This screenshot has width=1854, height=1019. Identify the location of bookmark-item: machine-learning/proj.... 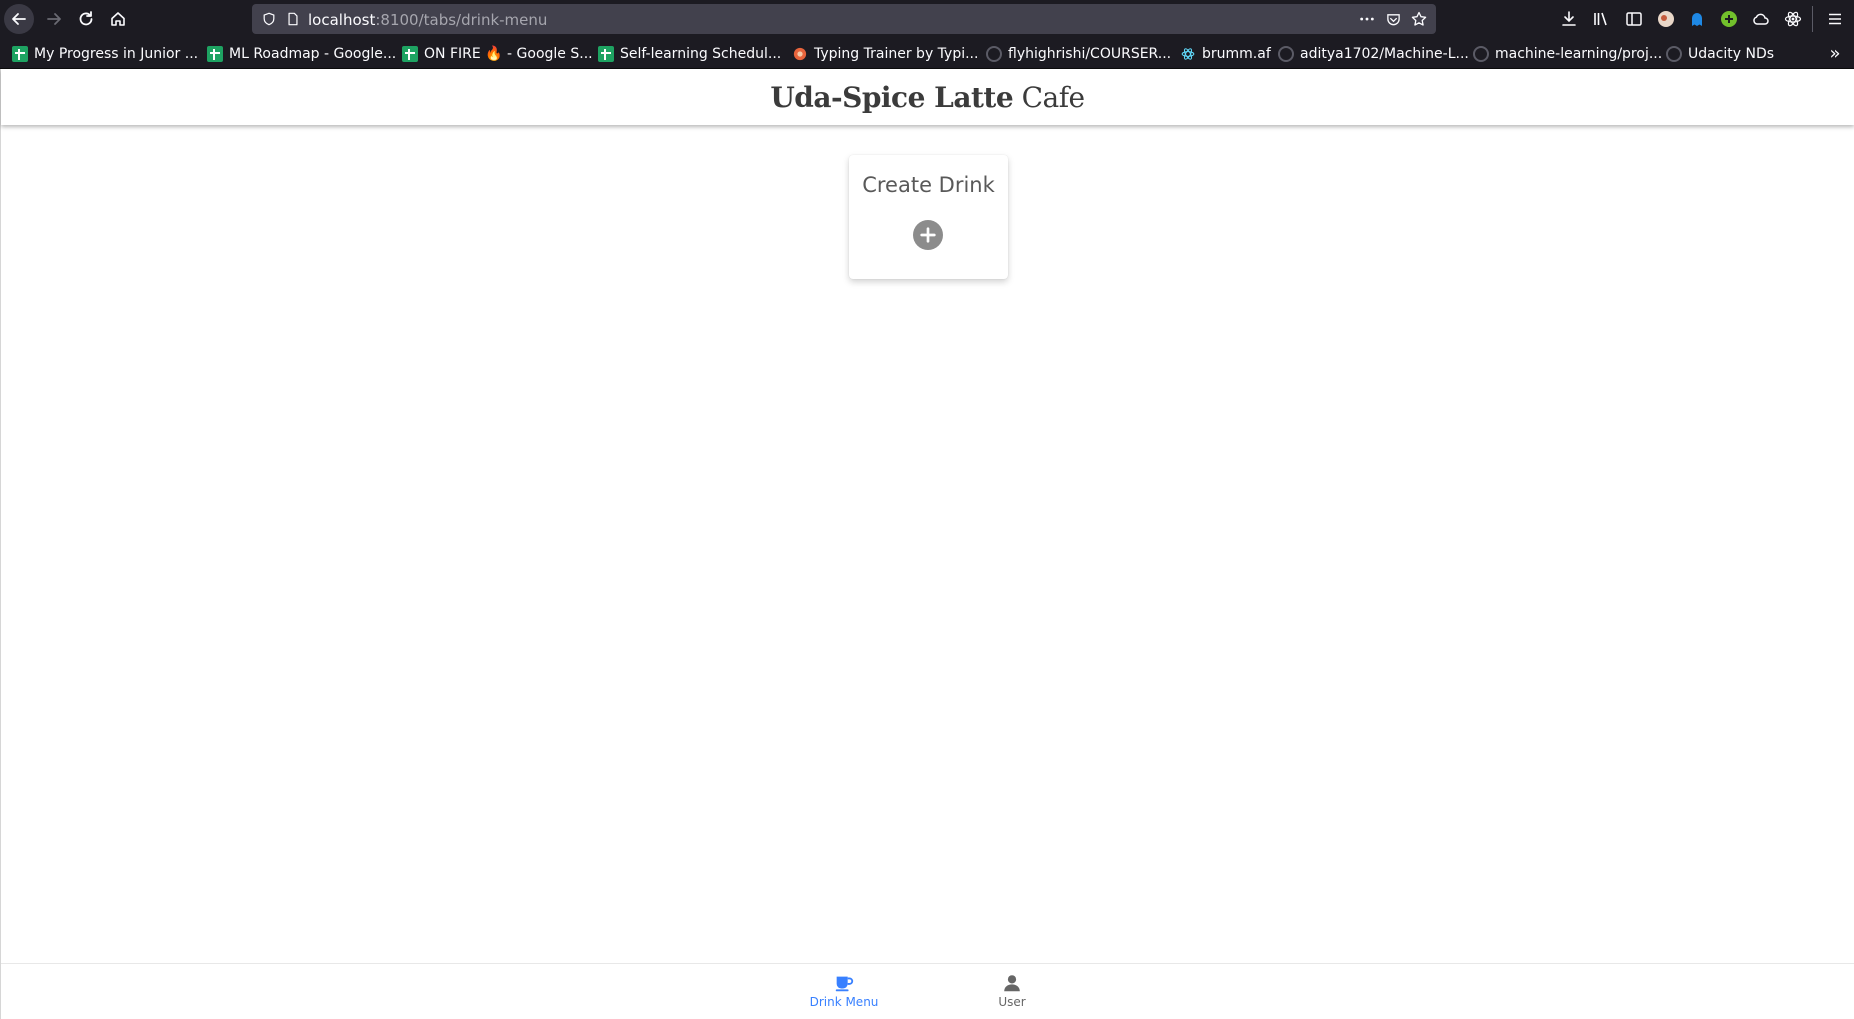
(1567, 54).